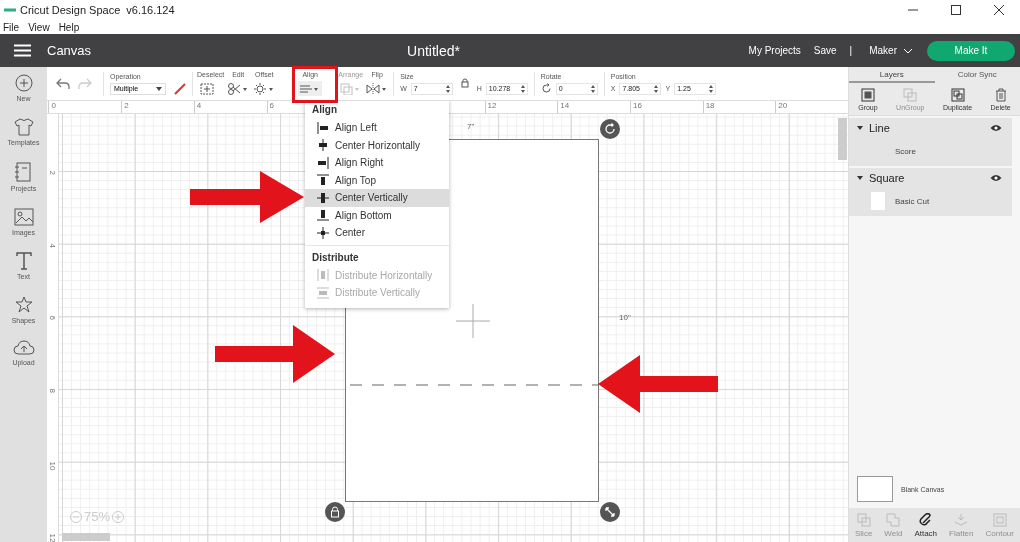 The width and height of the screenshot is (1020, 542). I want to click on app-version: v6.16.124, so click(150, 10).